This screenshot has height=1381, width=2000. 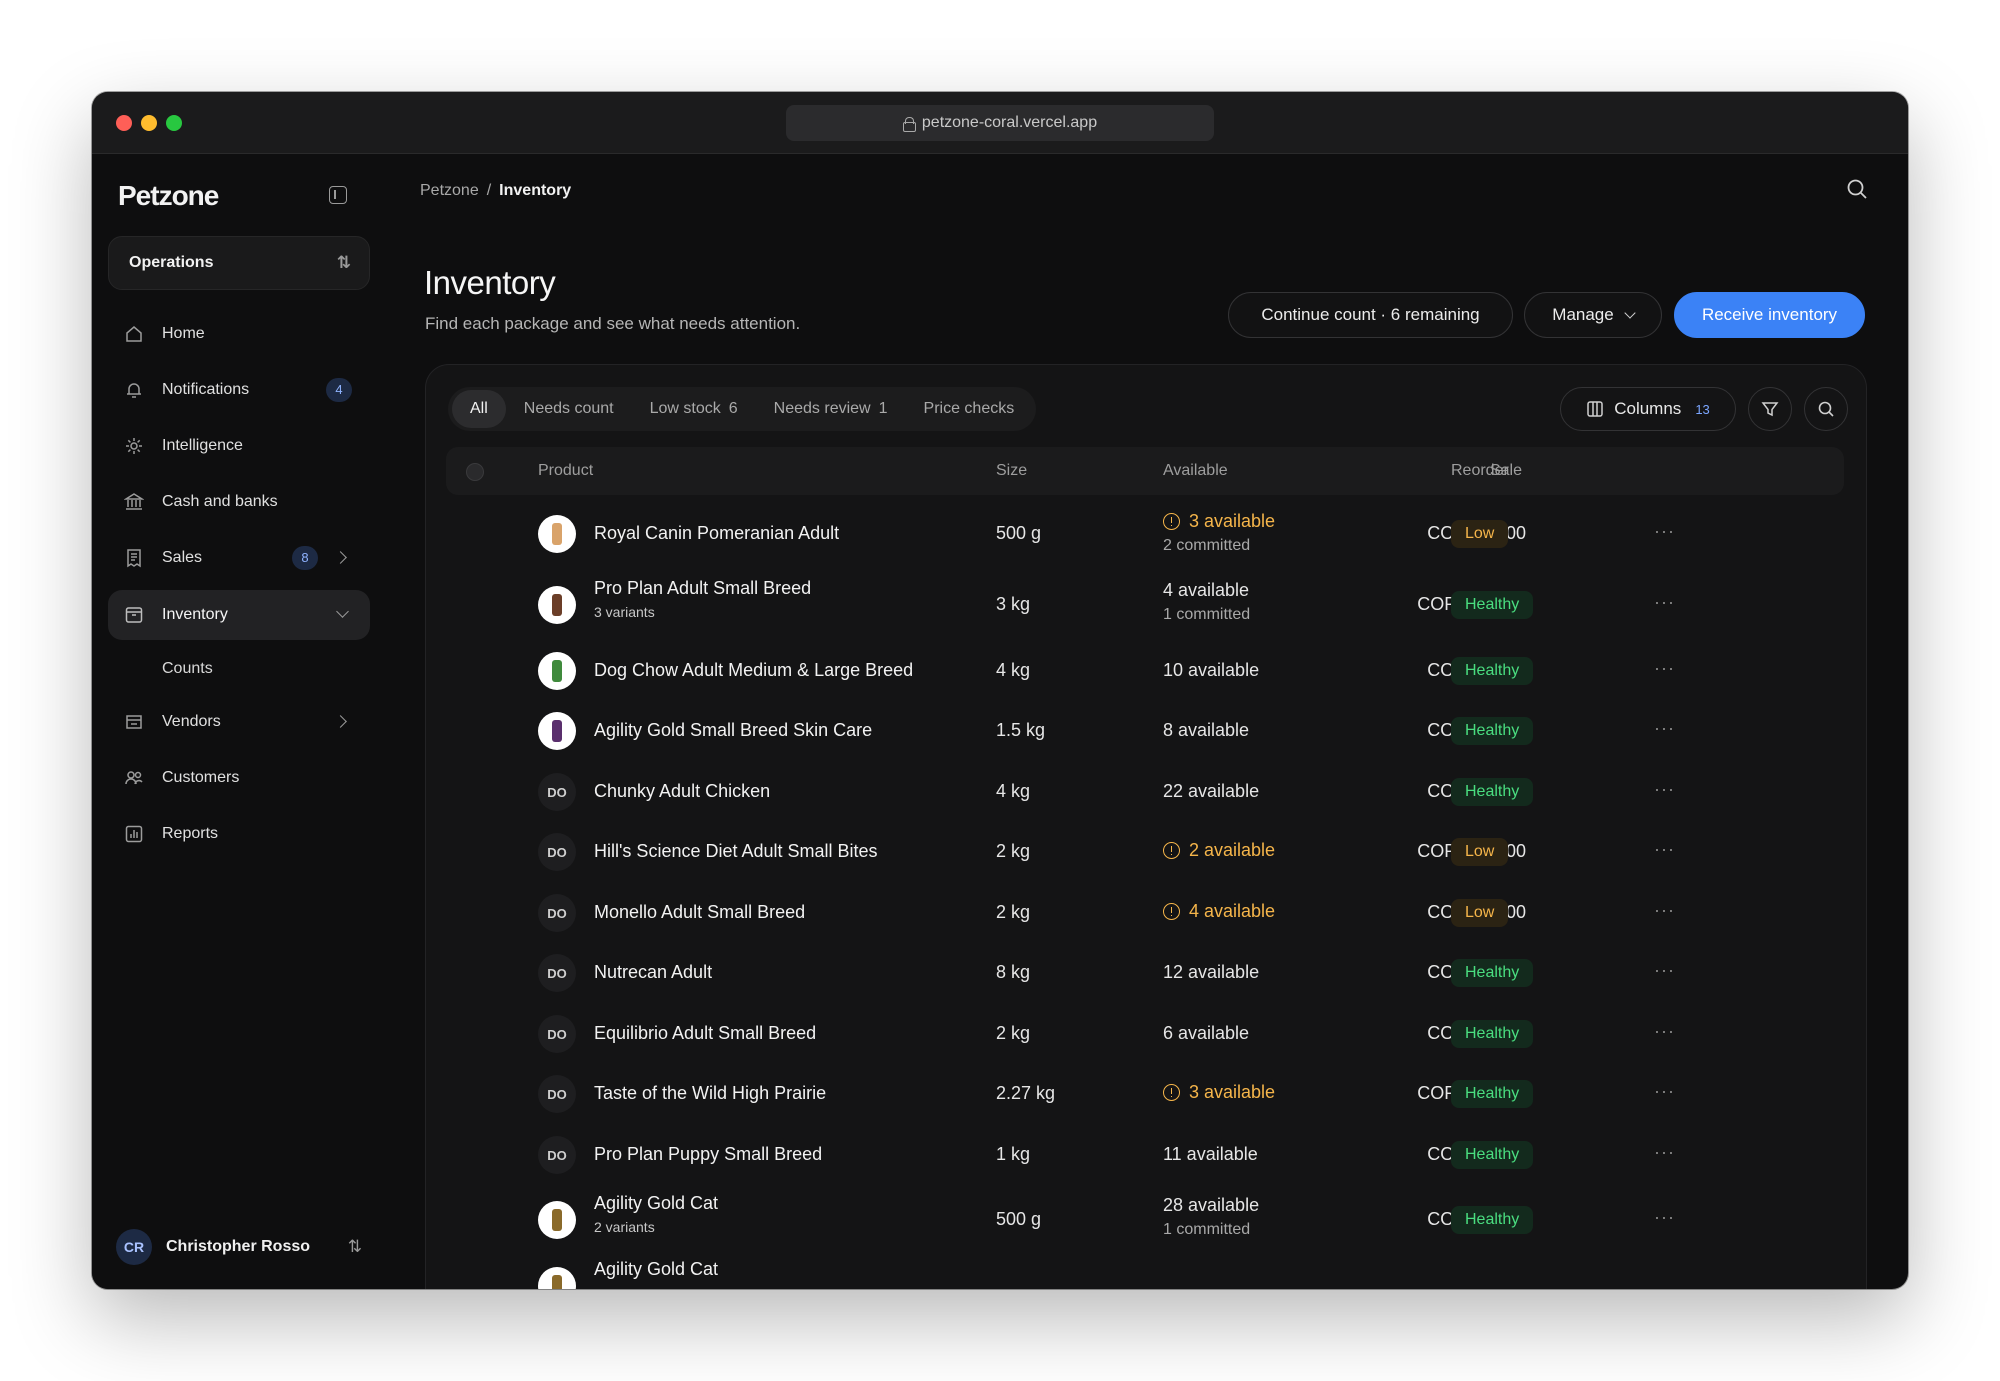 I want to click on product-thumbnail, so click(x=557, y=1278).